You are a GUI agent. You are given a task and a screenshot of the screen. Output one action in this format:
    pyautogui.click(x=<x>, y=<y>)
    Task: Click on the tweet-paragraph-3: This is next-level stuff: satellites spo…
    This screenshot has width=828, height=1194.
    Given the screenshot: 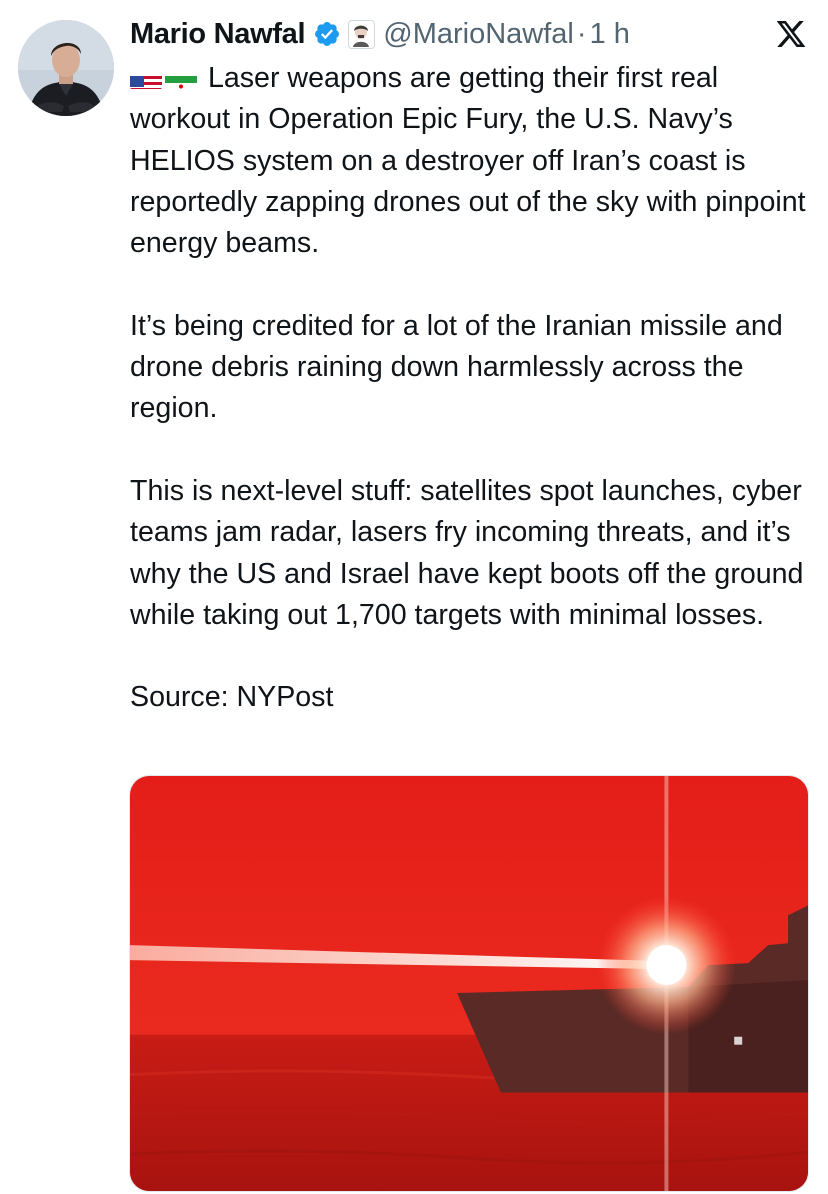 What is the action you would take?
    pyautogui.click(x=467, y=552)
    